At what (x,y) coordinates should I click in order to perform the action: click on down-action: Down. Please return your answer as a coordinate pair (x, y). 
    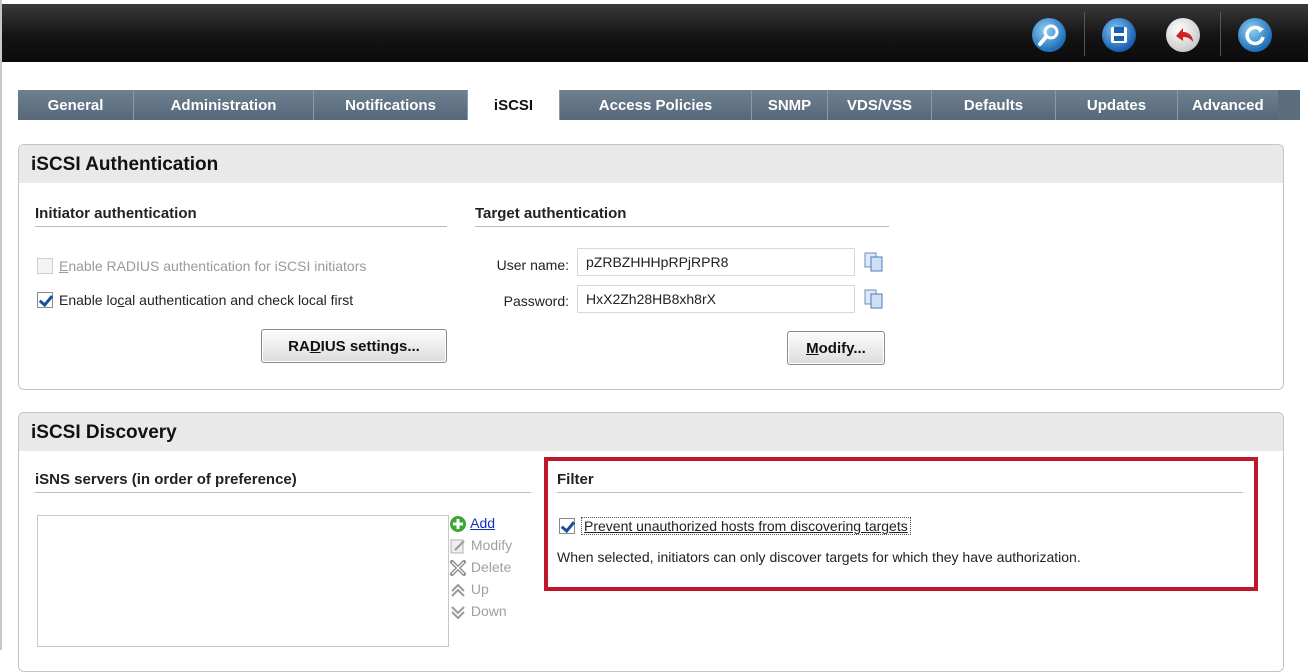
    Looking at the image, I should click on (480, 614).